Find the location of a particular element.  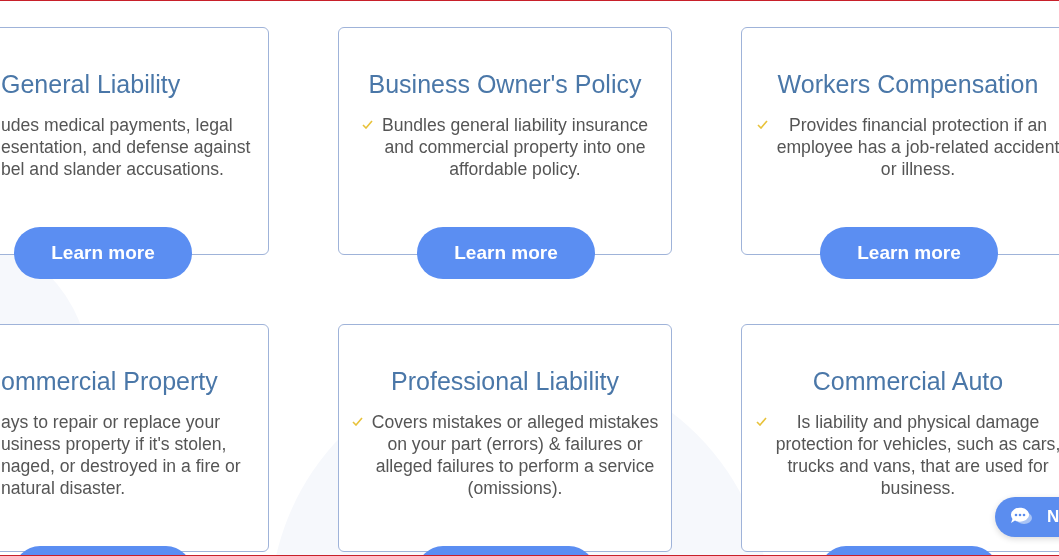

card-description: Is liability and physical damage protection for vehicles, such as cars, trucks and vans, that are used for business. is located at coordinates (917, 455).